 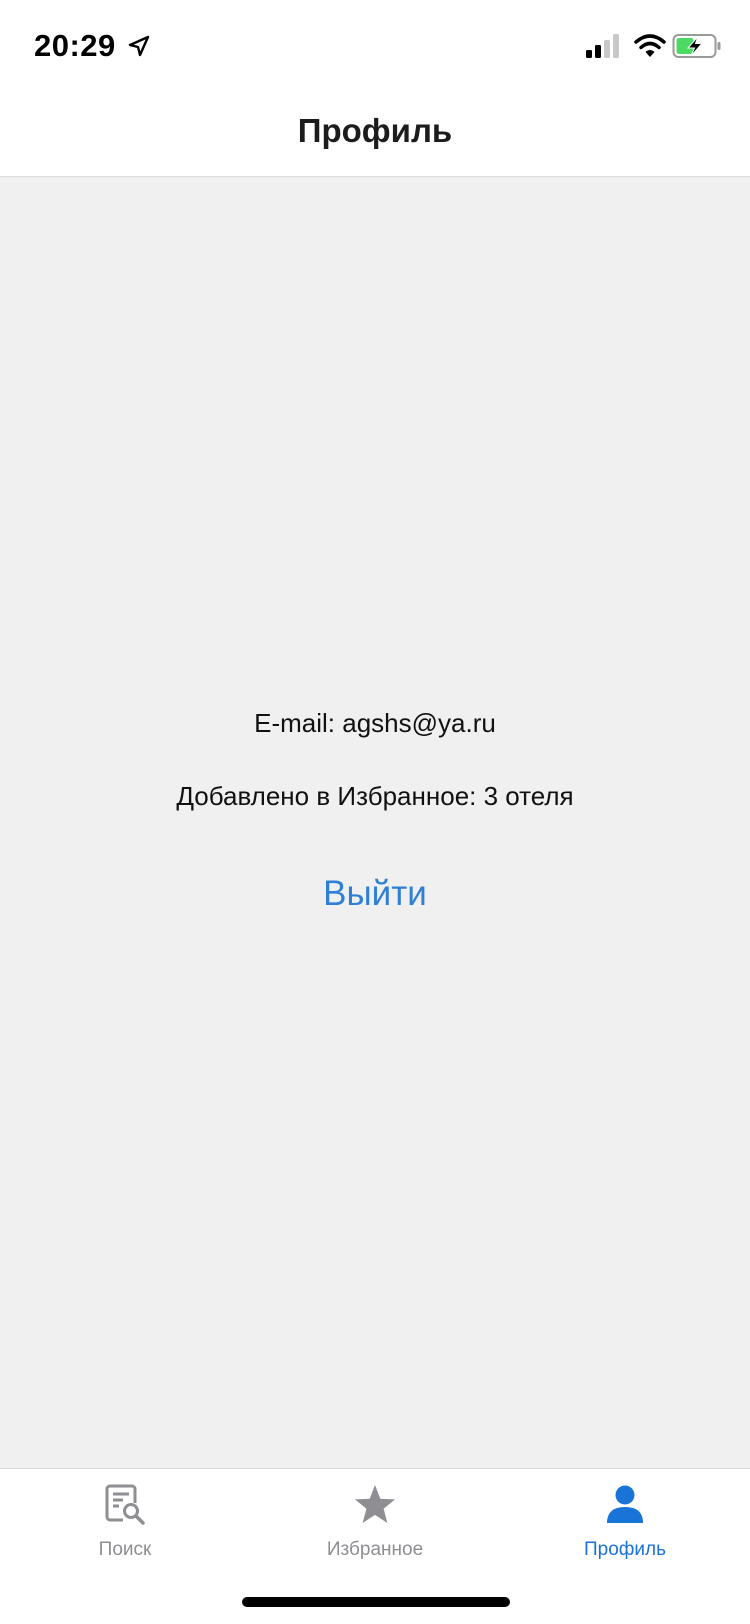 I want to click on page-title: Профиль, so click(x=375, y=130).